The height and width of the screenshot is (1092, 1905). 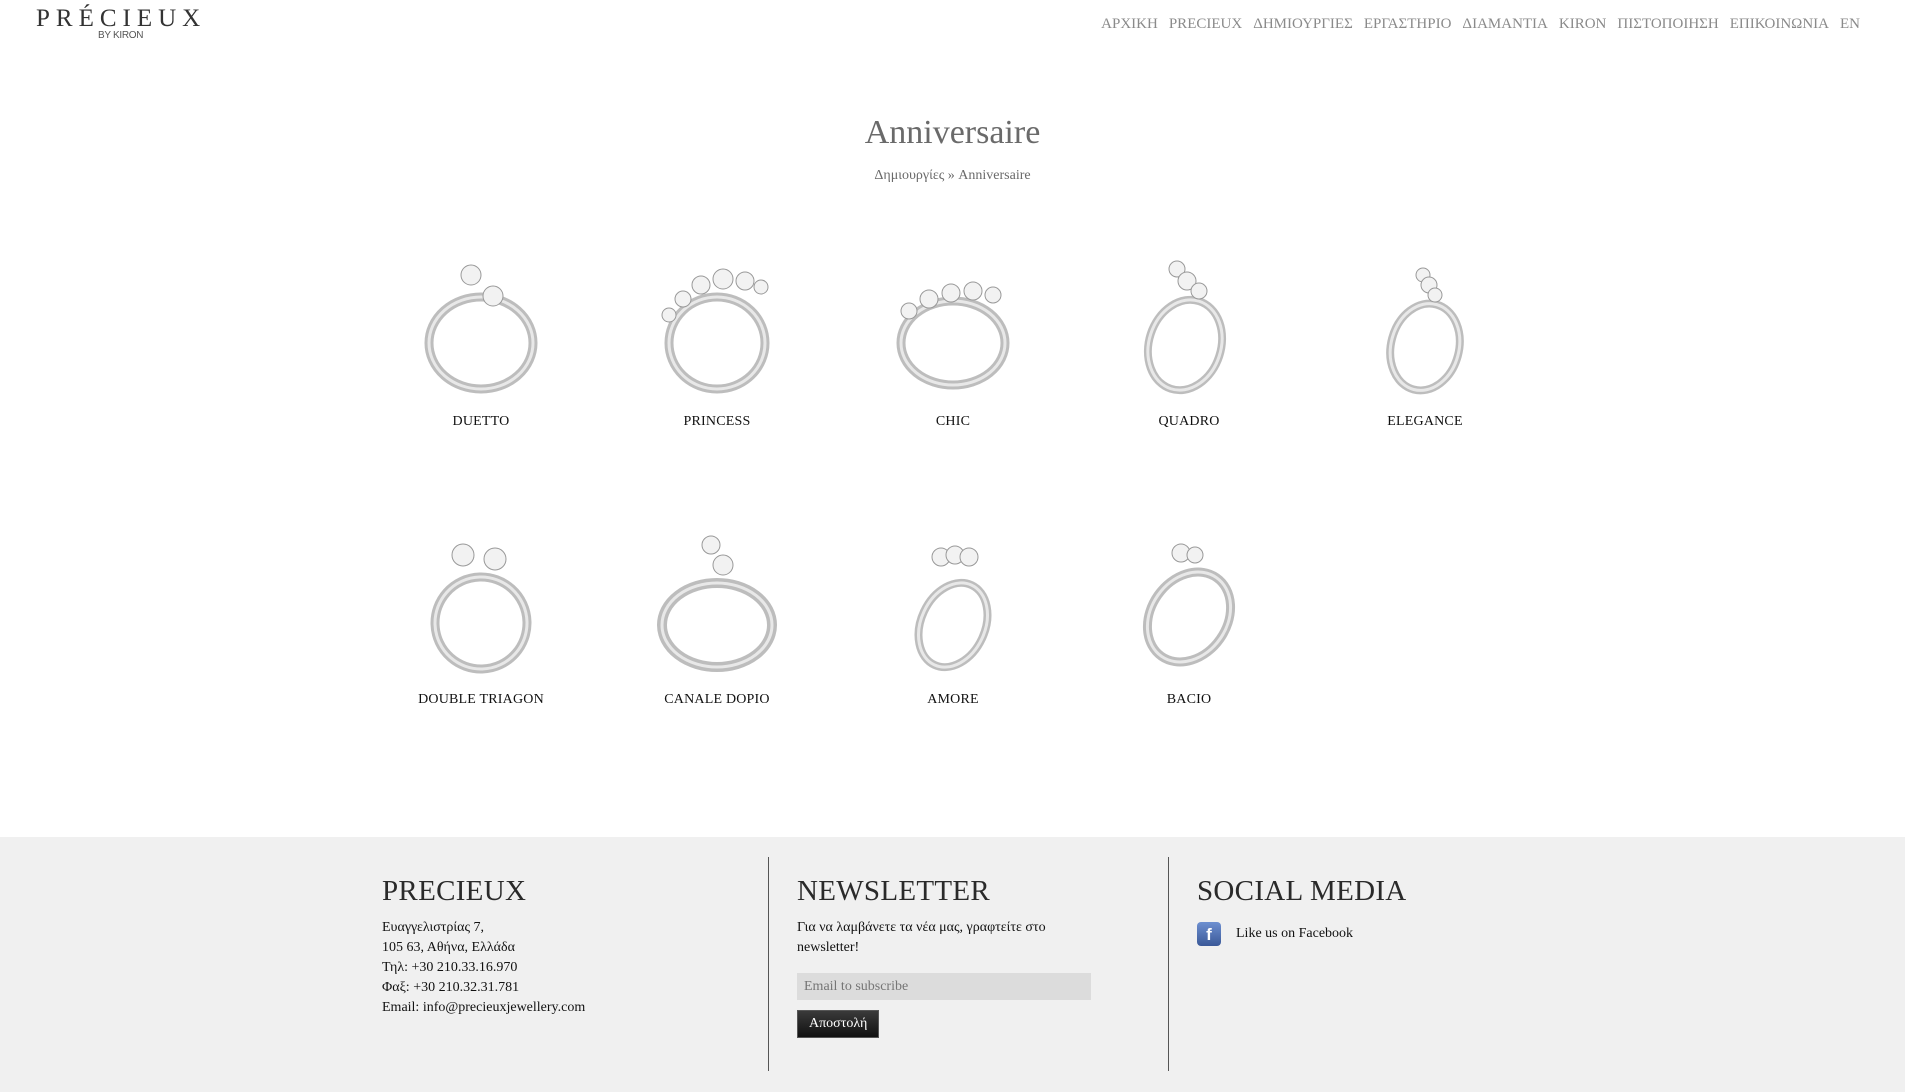 I want to click on product-card: ELEGANCE, so click(x=1425, y=342).